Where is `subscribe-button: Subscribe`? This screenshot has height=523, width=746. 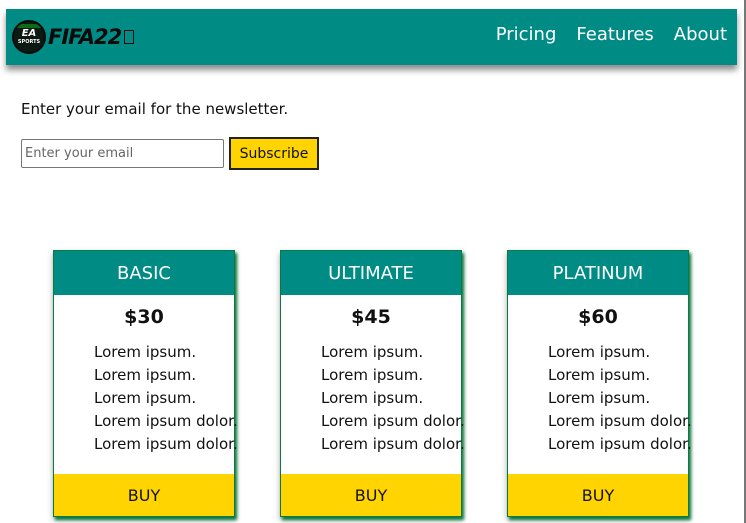
subscribe-button: Subscribe is located at coordinates (274, 153).